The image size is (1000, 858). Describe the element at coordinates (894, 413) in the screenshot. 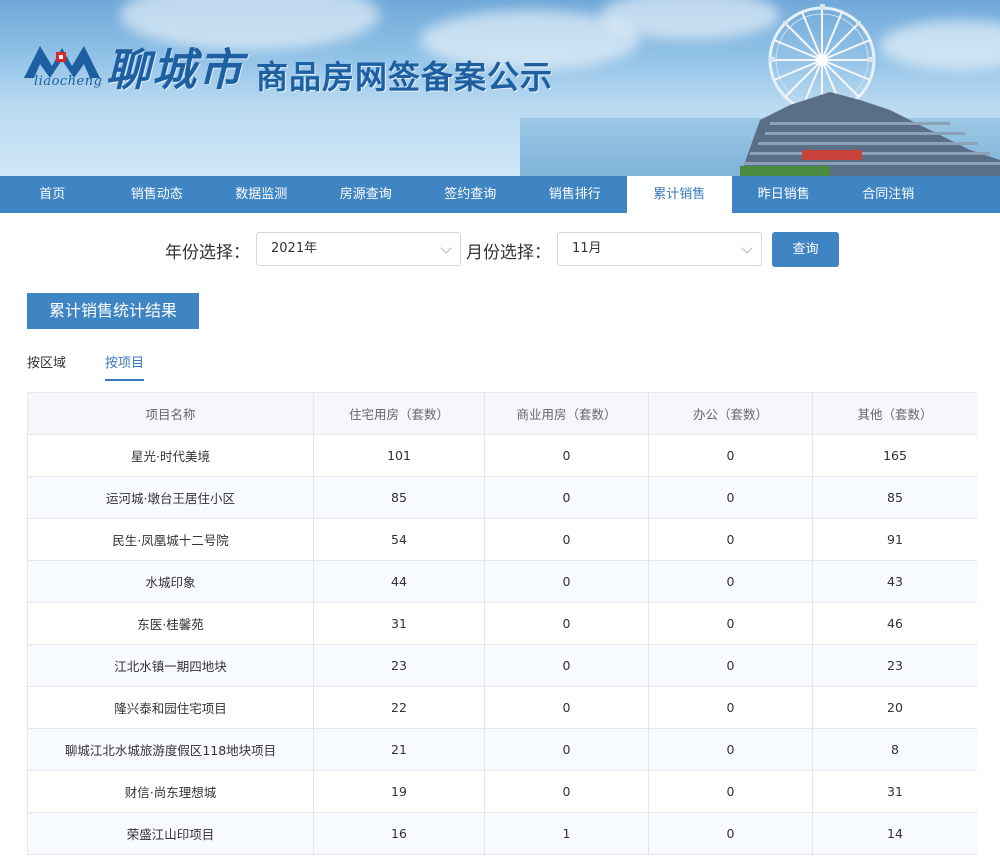

I see `column-header-other: 其他（套数）` at that location.